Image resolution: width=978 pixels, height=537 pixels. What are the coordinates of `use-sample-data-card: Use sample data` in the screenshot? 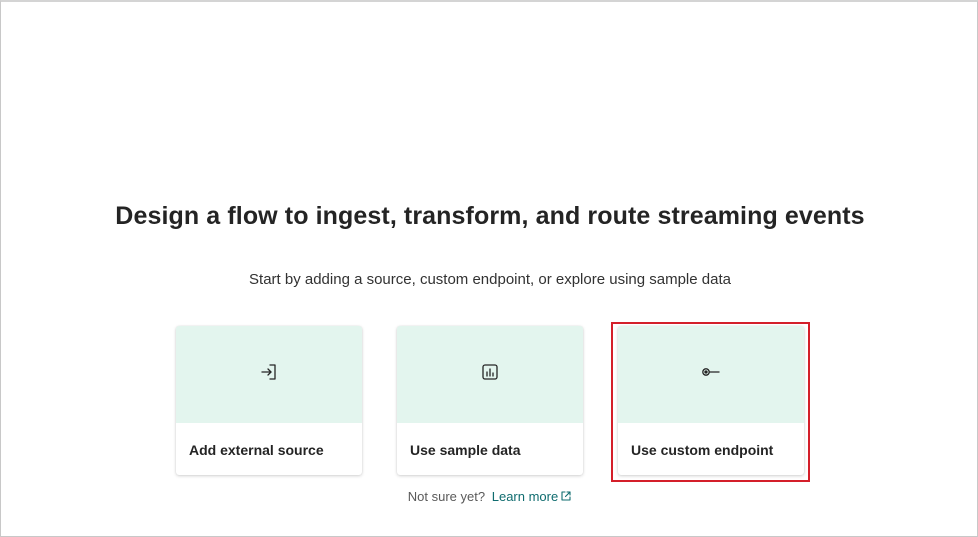 It's located at (490, 400).